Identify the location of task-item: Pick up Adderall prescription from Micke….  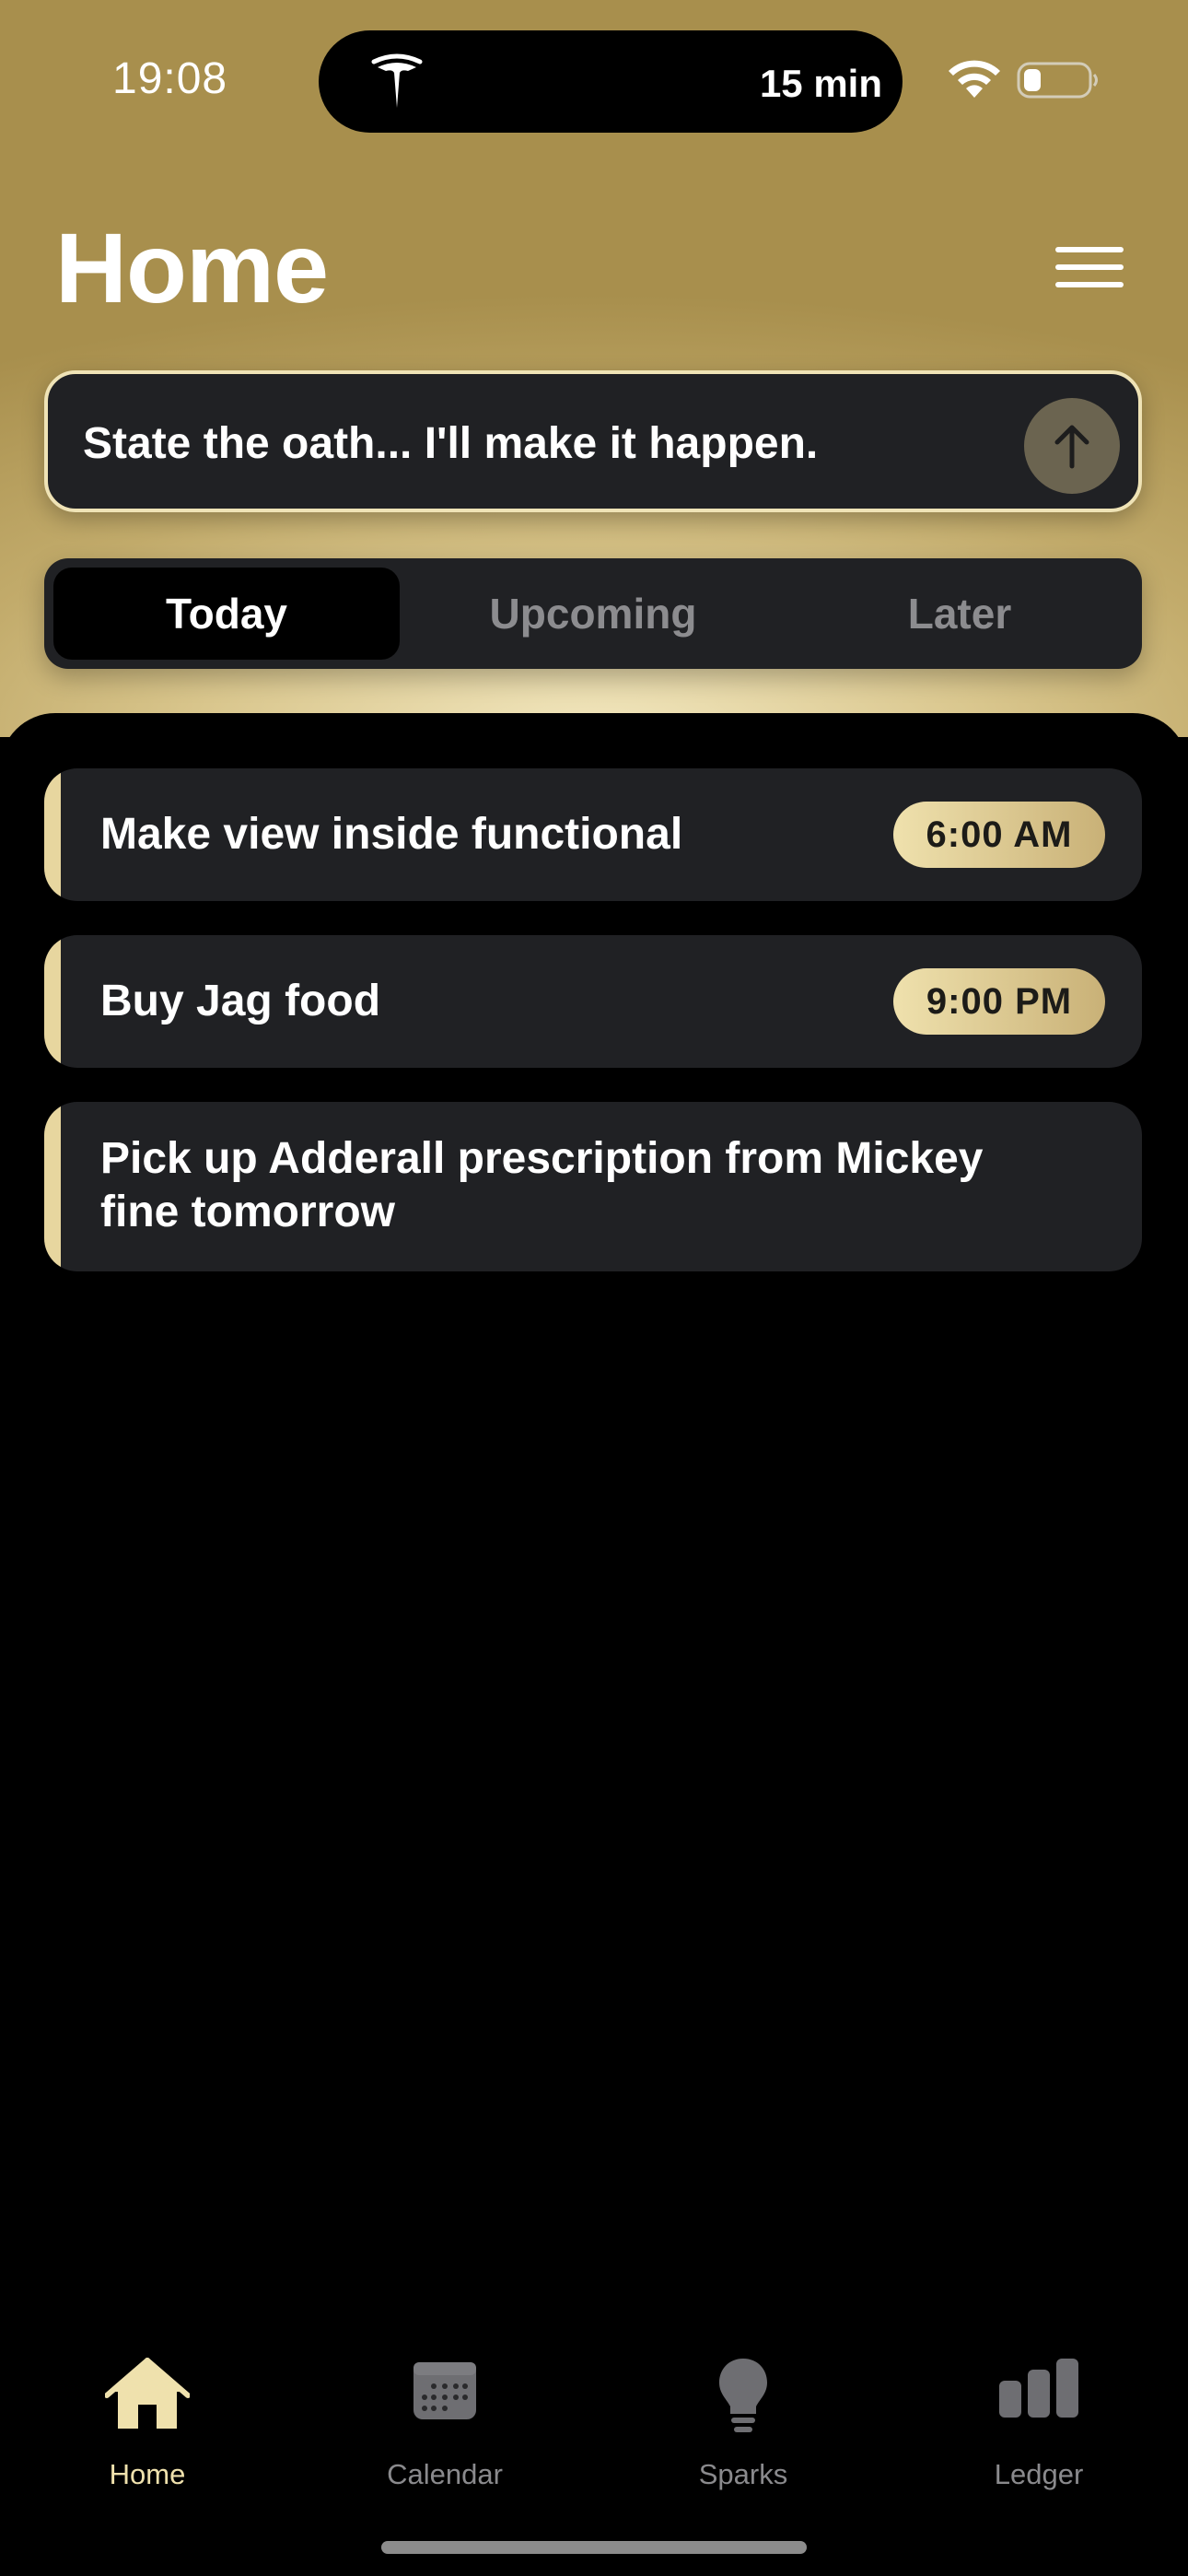
(593, 1186).